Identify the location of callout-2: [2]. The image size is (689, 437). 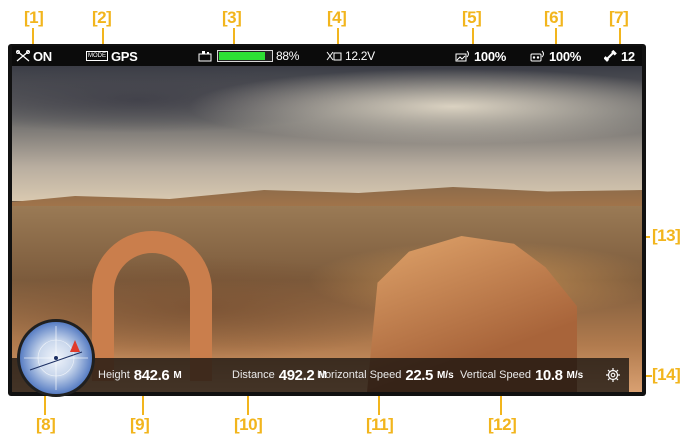
(102, 17).